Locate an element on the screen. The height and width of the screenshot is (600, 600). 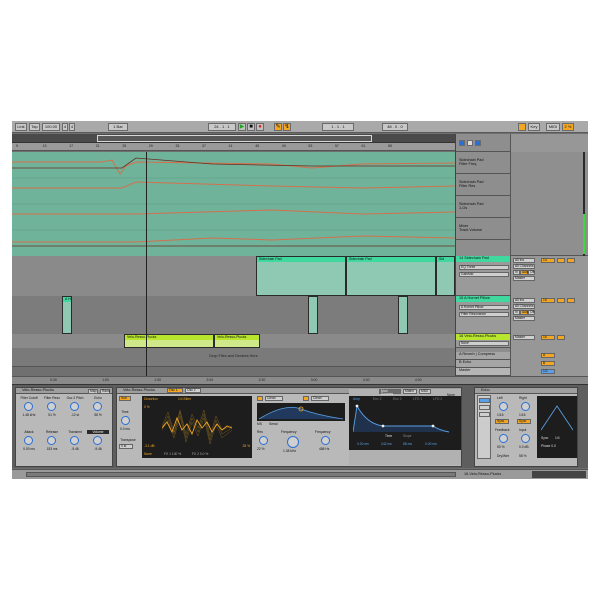
param-chooser: Filter Resonance is located at coordinates (484, 314).